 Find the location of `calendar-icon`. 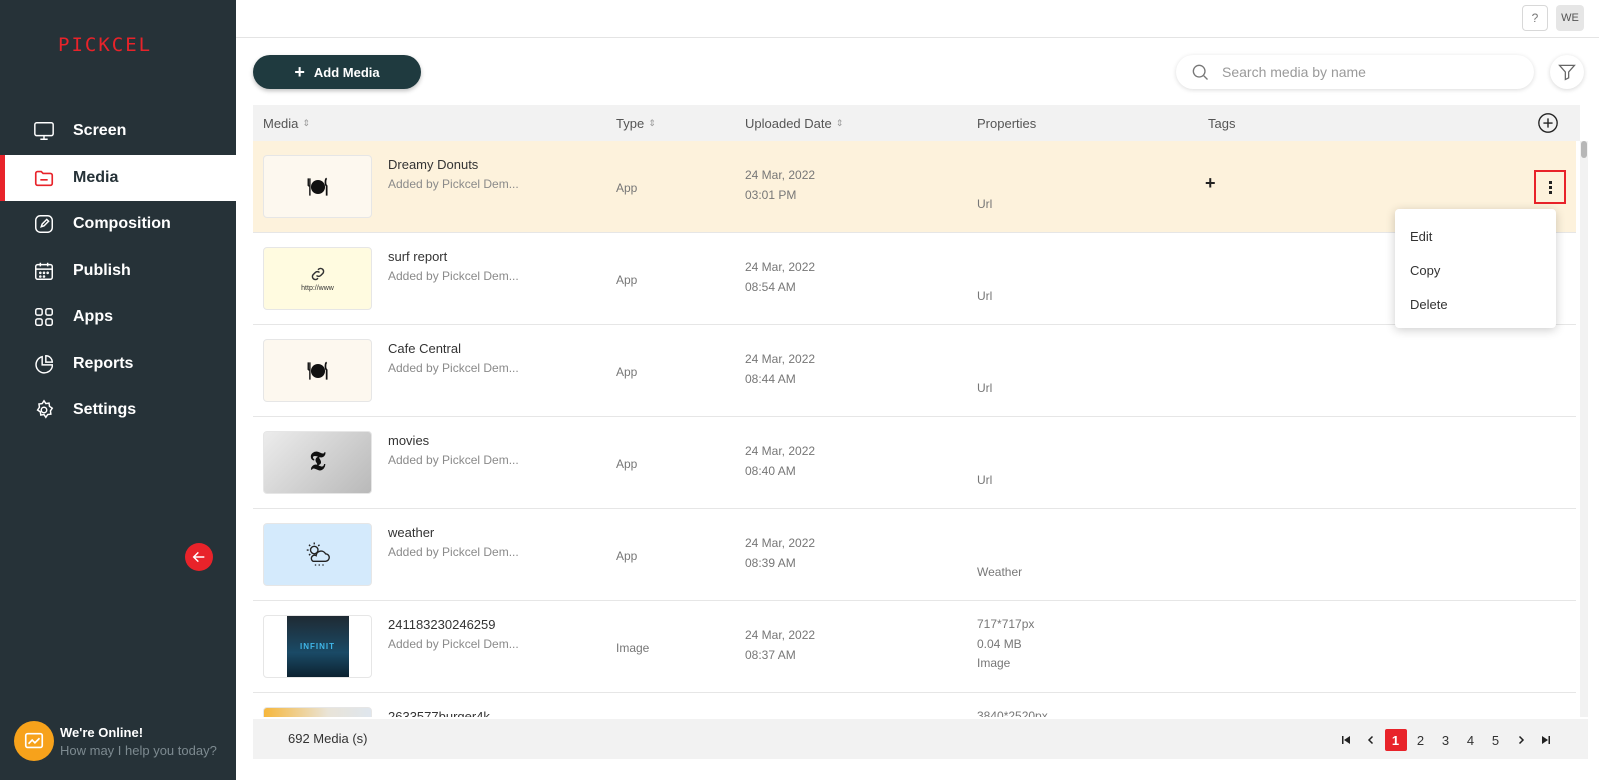

calendar-icon is located at coordinates (44, 271).